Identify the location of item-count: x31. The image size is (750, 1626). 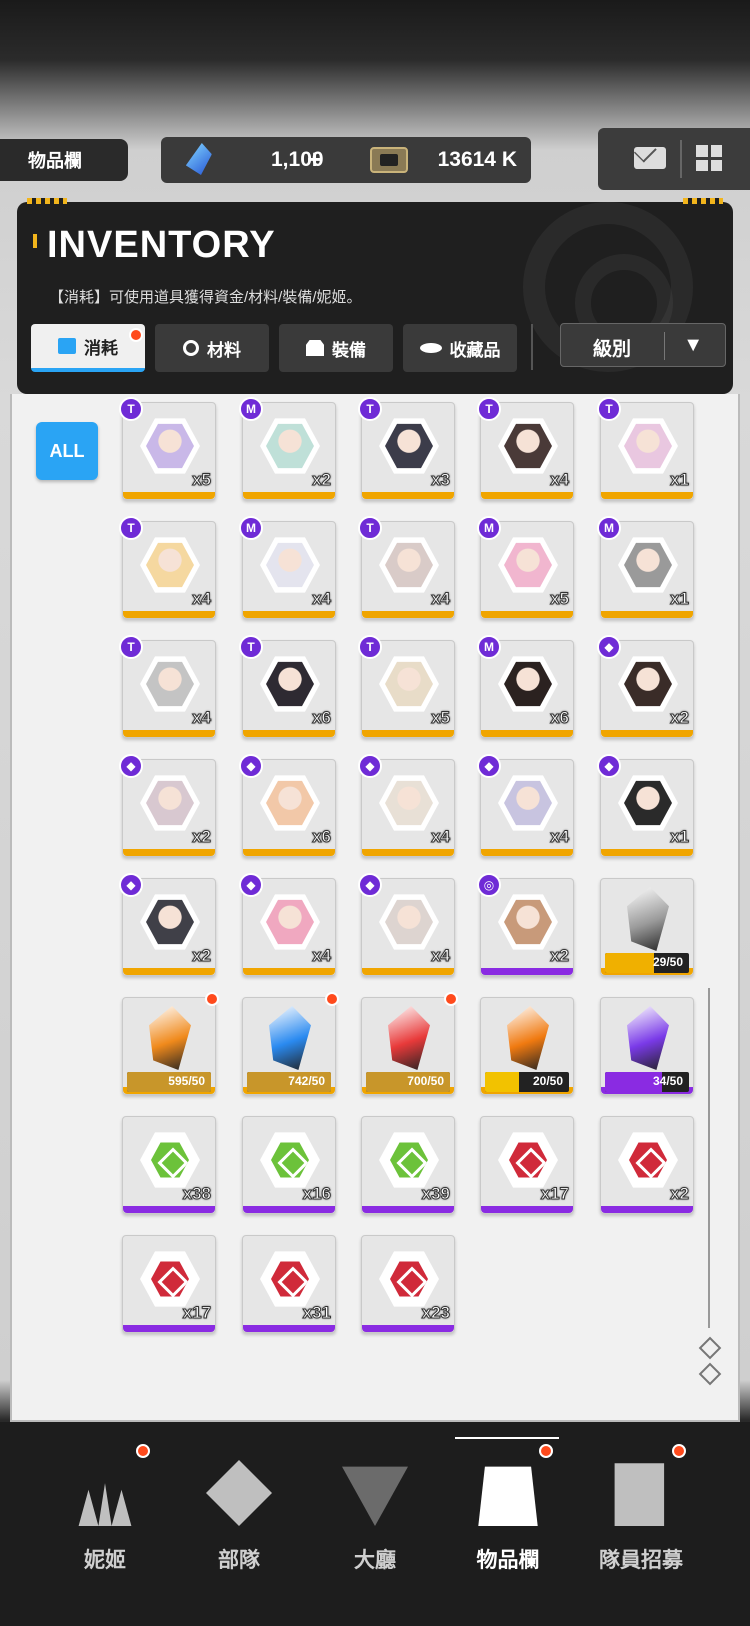
(316, 1313).